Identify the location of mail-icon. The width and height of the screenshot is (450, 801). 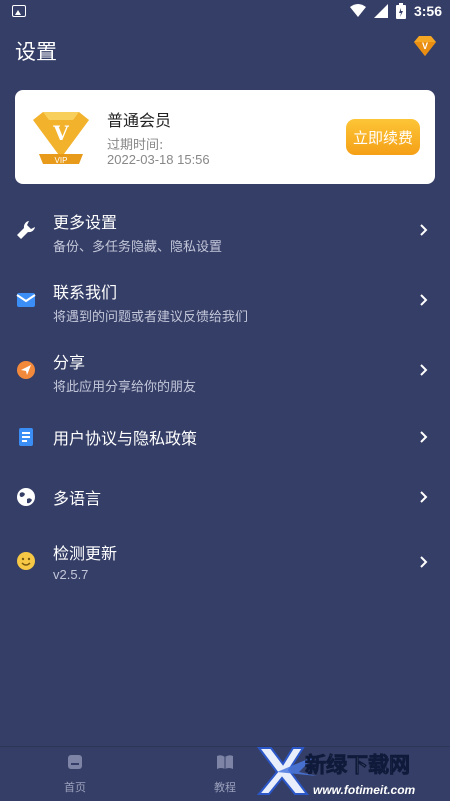
(26, 300).